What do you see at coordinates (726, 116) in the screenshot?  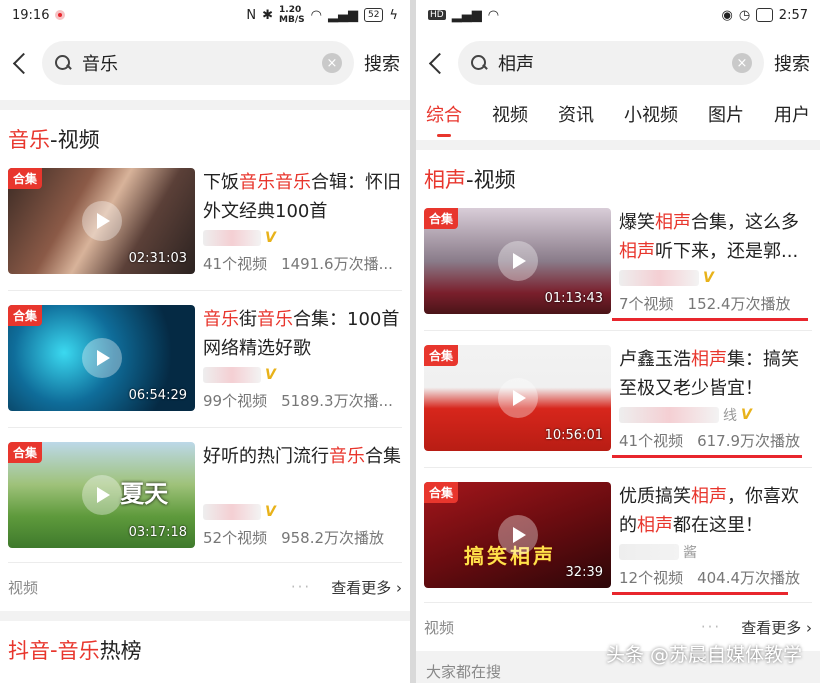 I see `tab-images: 图片` at bounding box center [726, 116].